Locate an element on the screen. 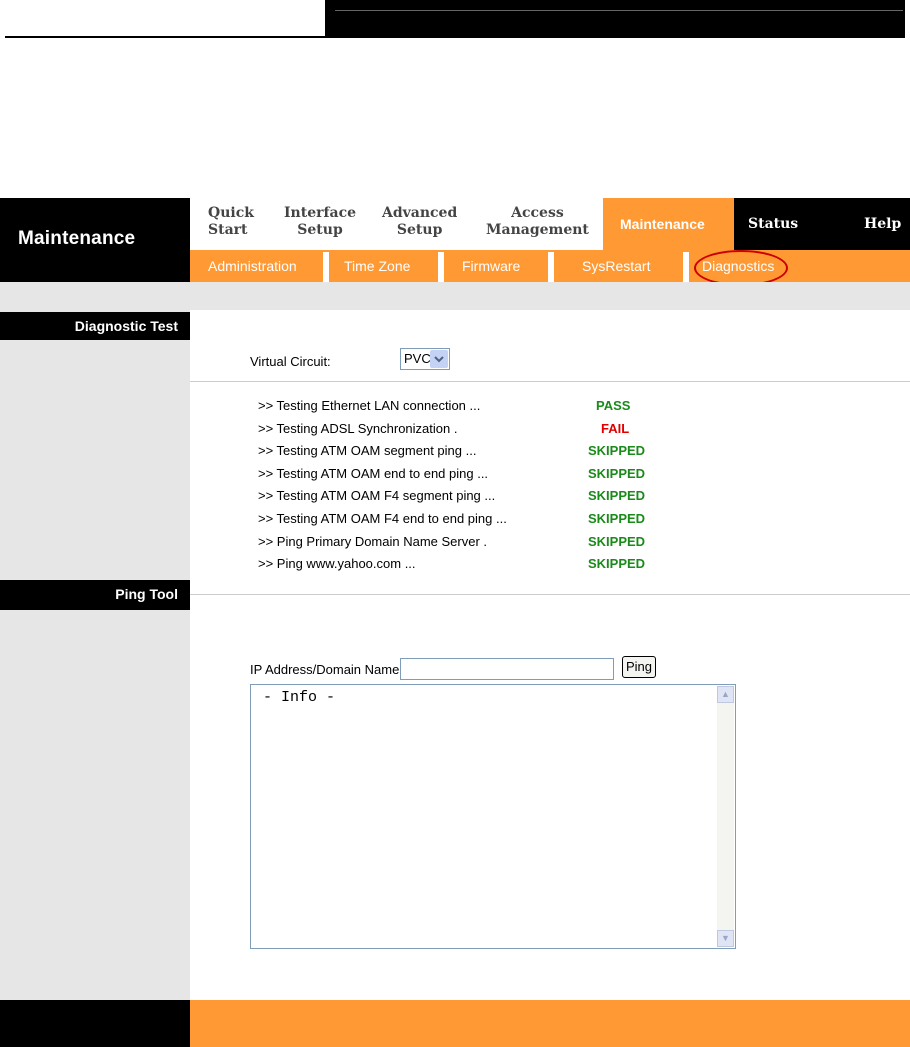 The height and width of the screenshot is (1047, 910). subnav-administration: Administration is located at coordinates (252, 266).